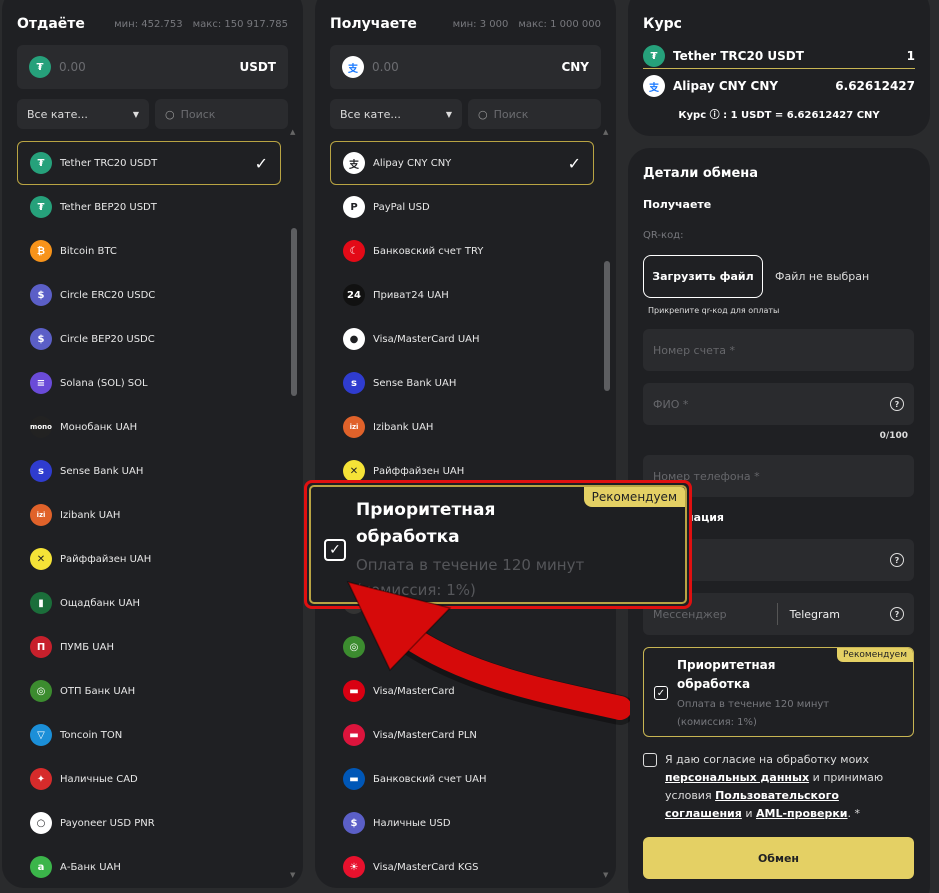  Describe the element at coordinates (354, 251) in the screenshot. I see `turkey-flag-icon: ☾` at that location.